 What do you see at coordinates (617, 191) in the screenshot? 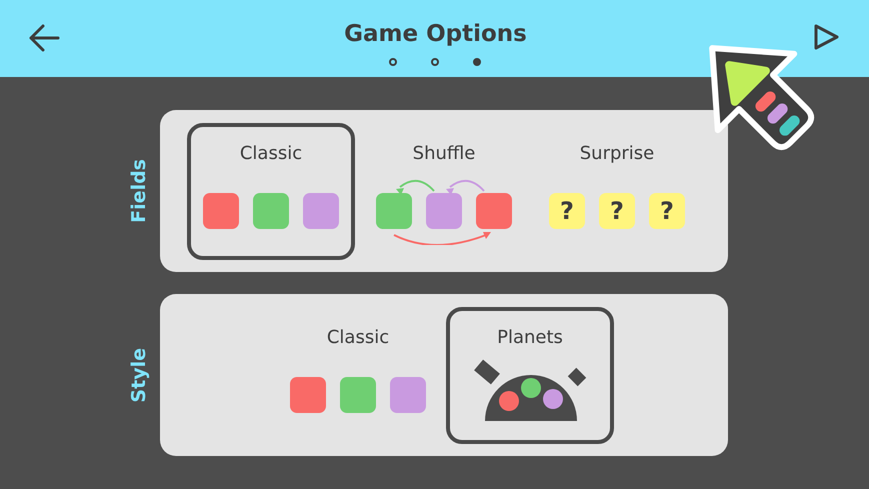
I see `option-card: Surprise ? ? ?` at bounding box center [617, 191].